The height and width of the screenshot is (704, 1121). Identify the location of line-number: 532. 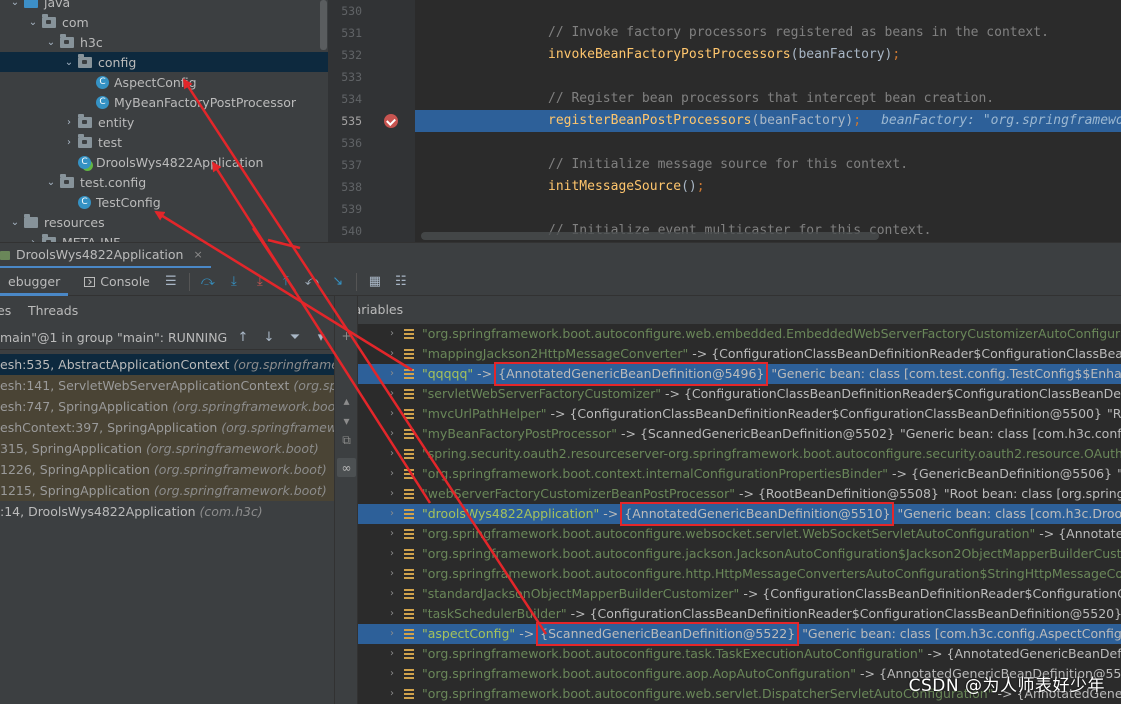
(345, 55).